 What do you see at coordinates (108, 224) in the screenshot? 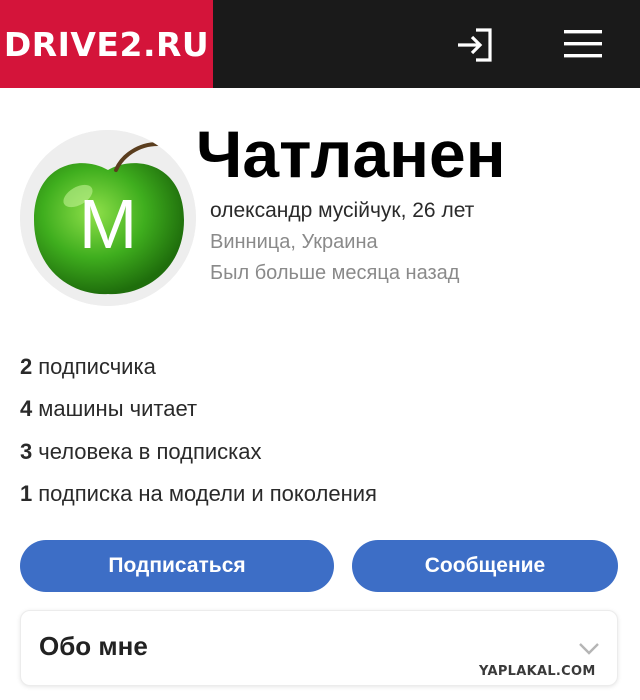
I see `avatar-letter: M` at bounding box center [108, 224].